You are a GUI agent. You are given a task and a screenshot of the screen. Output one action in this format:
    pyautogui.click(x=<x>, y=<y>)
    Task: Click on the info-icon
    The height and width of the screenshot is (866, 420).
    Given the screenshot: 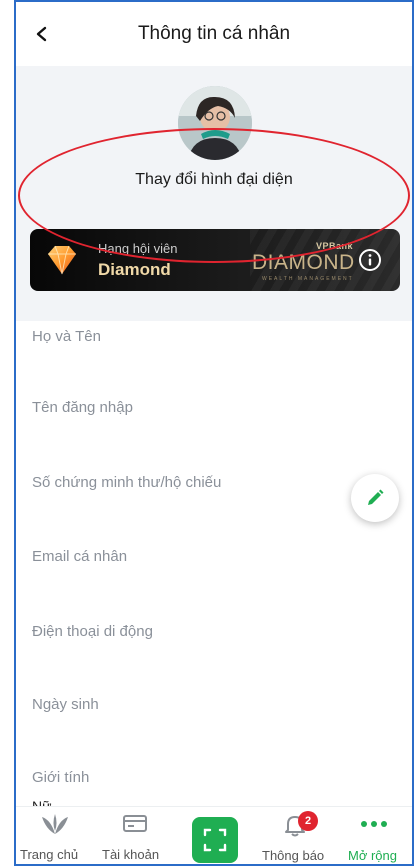 What is the action you would take?
    pyautogui.click(x=370, y=260)
    